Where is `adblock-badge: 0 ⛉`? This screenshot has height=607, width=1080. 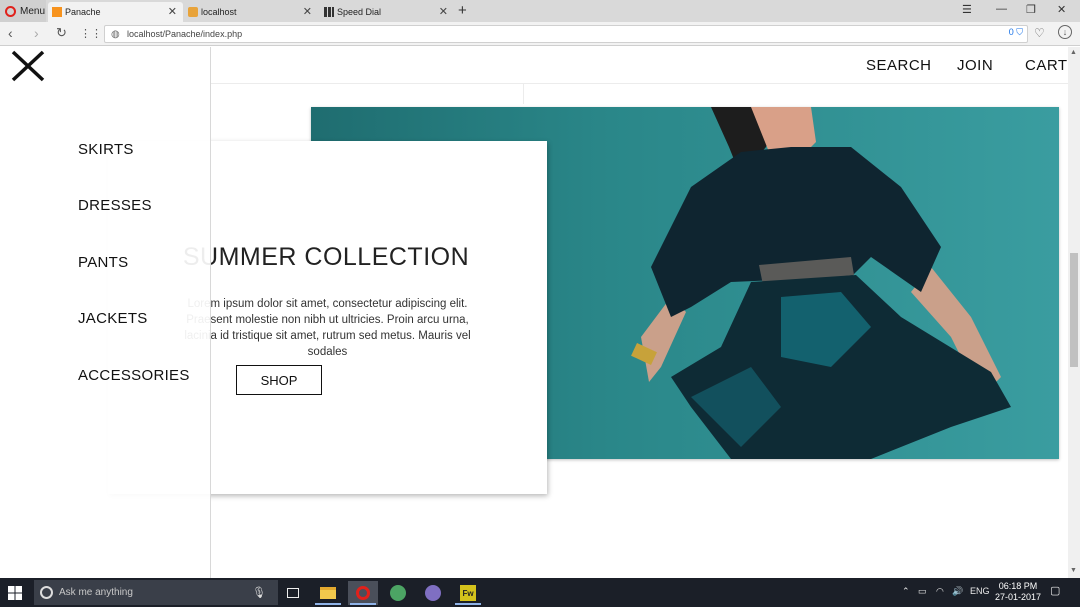 adblock-badge: 0 ⛉ is located at coordinates (1016, 32).